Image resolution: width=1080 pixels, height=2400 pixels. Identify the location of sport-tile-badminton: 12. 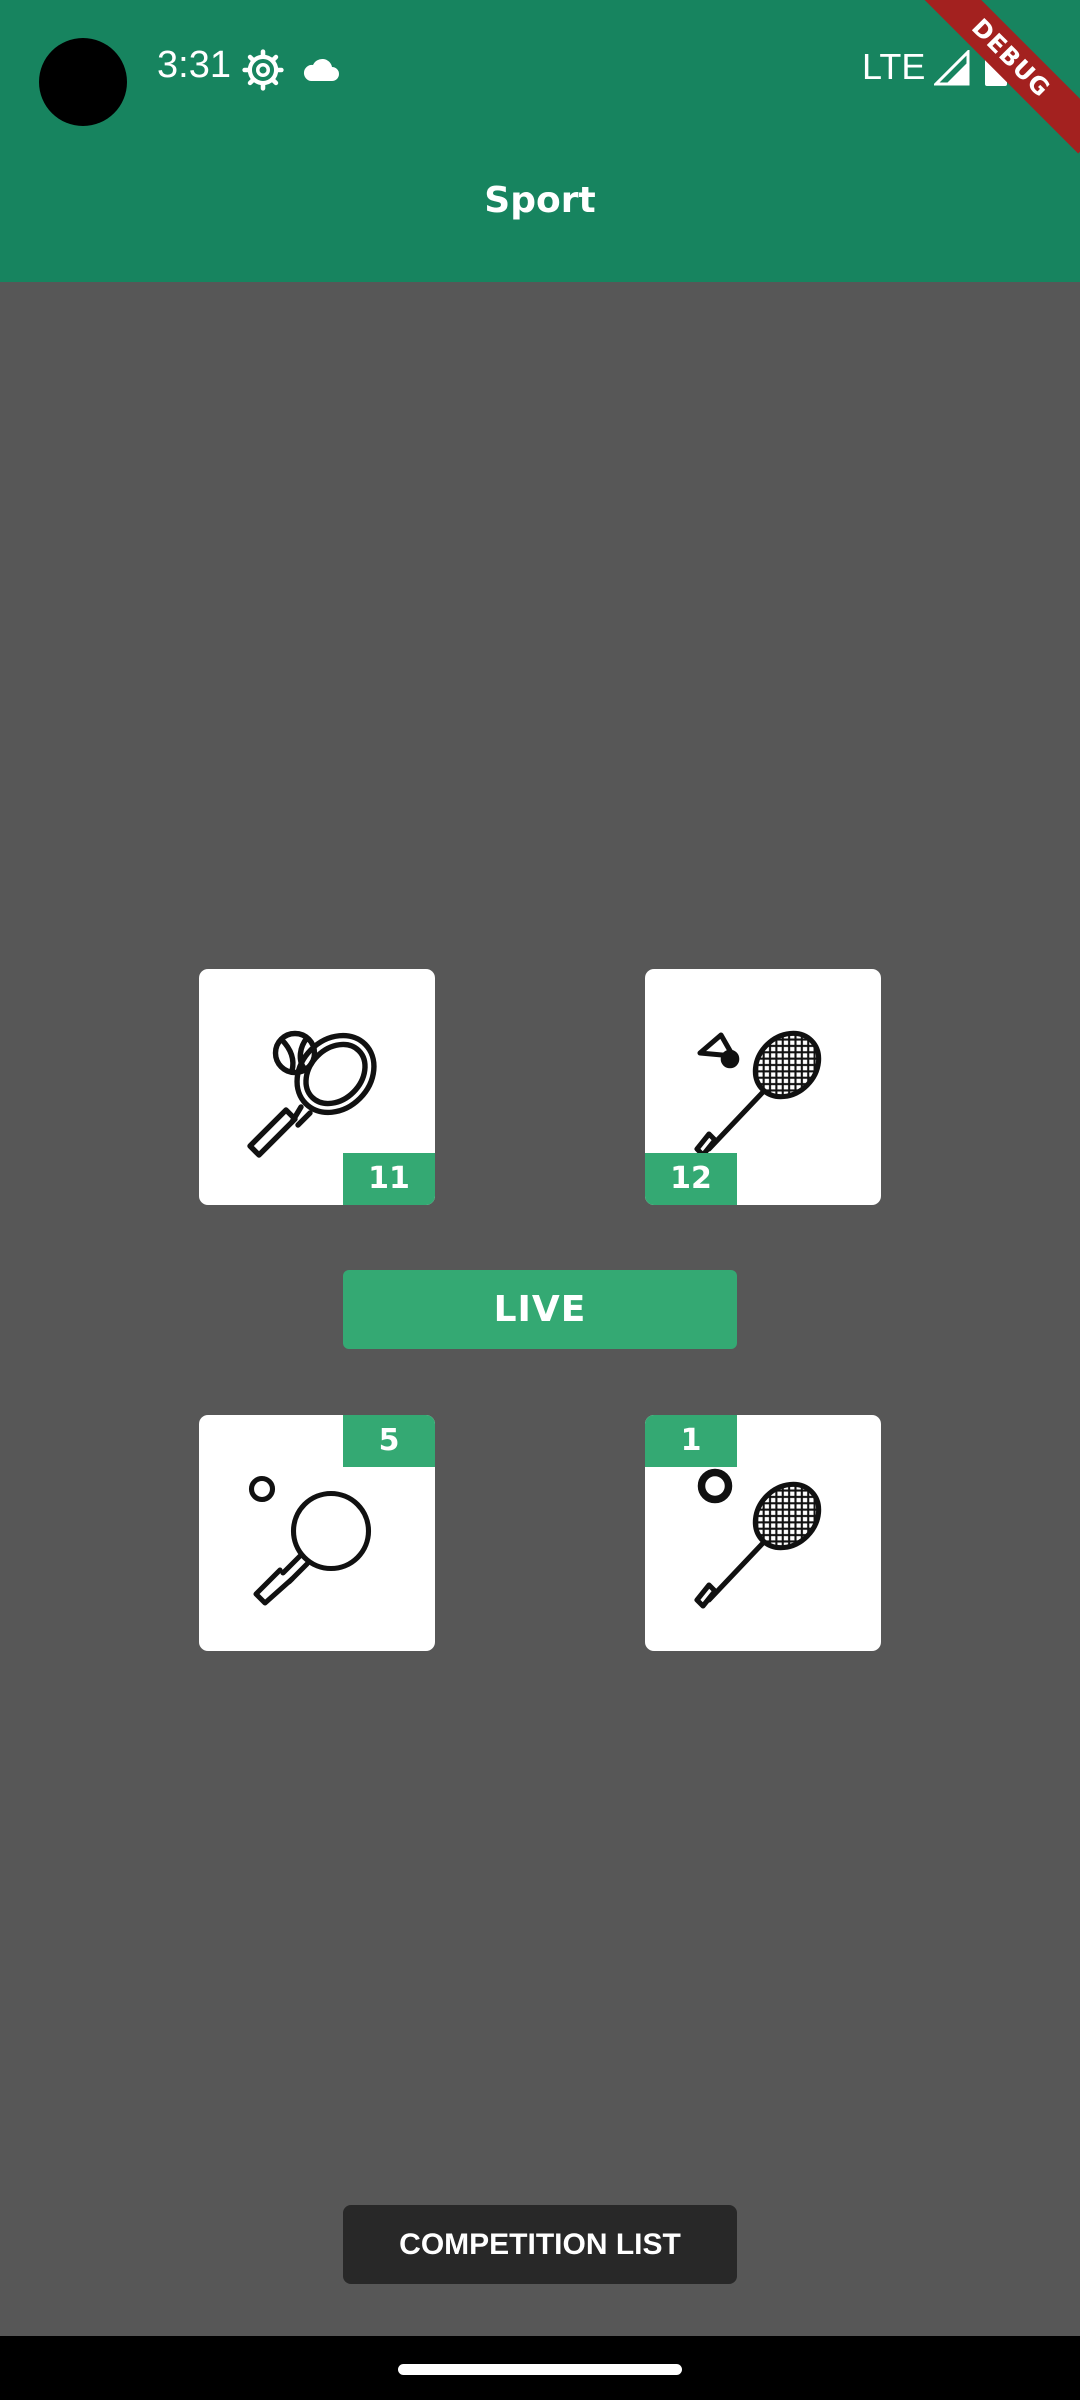
(763, 1087).